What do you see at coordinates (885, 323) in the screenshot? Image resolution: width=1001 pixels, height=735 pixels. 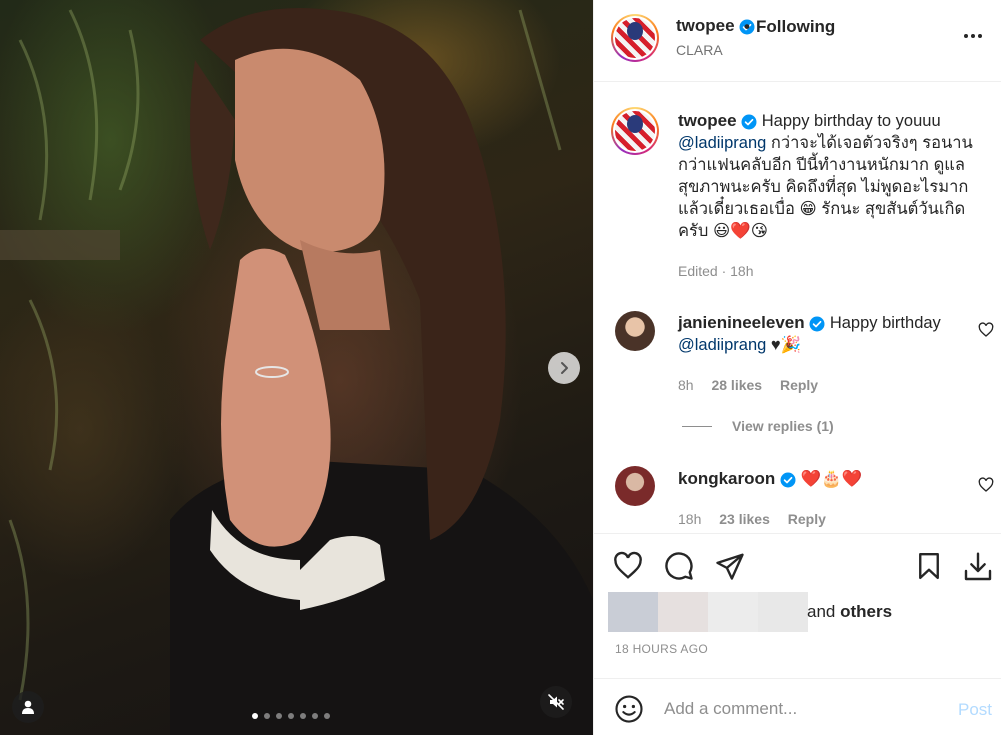 I see `comment-body: Happy birthday` at bounding box center [885, 323].